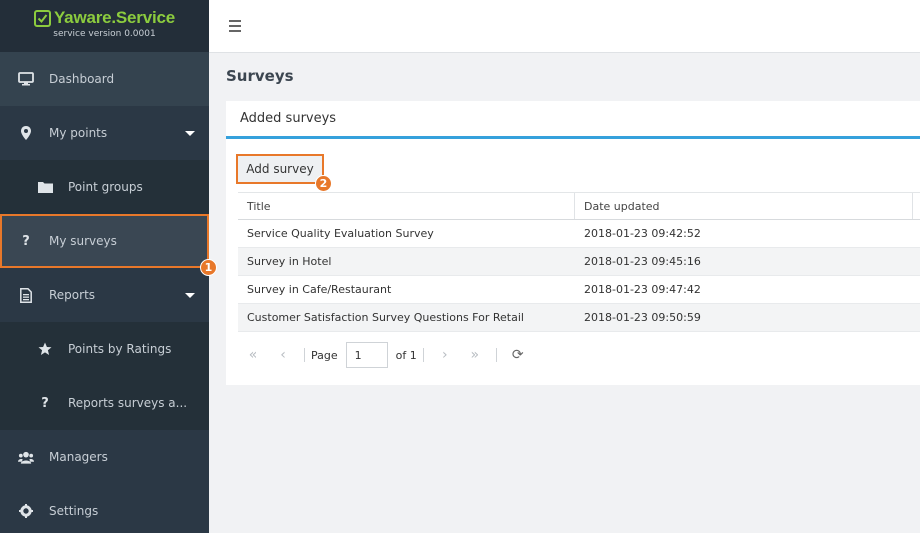 The image size is (920, 533). Describe the element at coordinates (78, 133) in the screenshot. I see `sidebar-item-label: My points` at that location.